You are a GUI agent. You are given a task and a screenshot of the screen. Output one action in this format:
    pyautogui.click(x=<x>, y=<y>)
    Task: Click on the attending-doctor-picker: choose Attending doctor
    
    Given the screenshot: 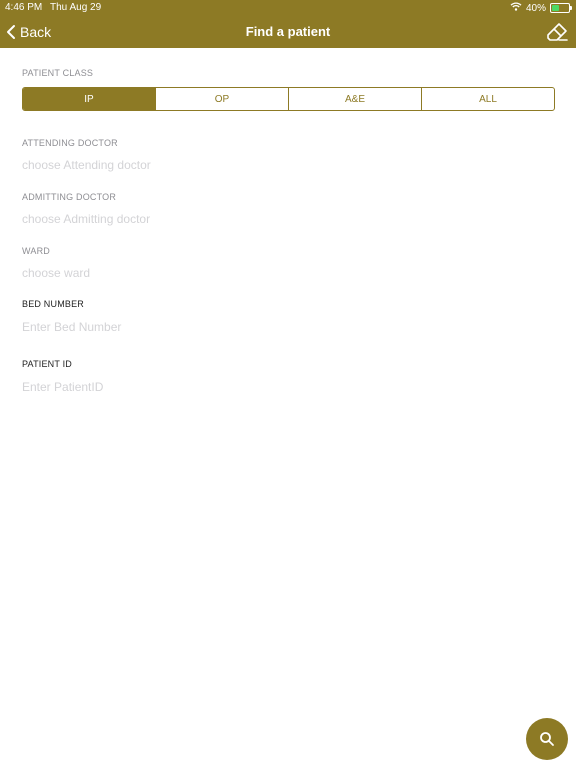 What is the action you would take?
    pyautogui.click(x=86, y=165)
    